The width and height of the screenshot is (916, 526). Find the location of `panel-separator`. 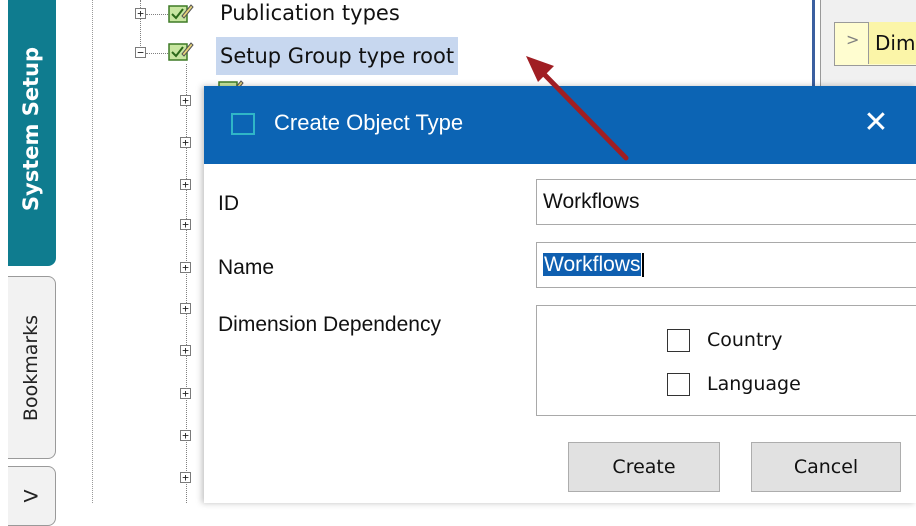

panel-separator is located at coordinates (92, 251).